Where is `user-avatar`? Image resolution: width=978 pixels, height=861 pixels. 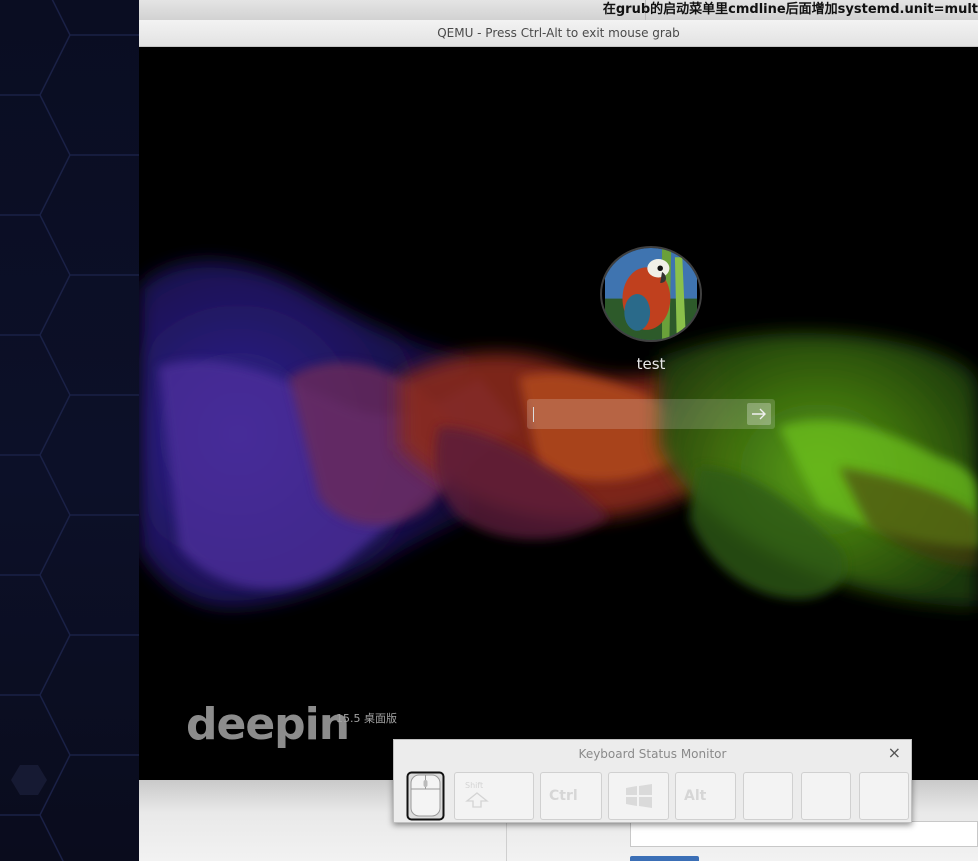
user-avatar is located at coordinates (651, 294).